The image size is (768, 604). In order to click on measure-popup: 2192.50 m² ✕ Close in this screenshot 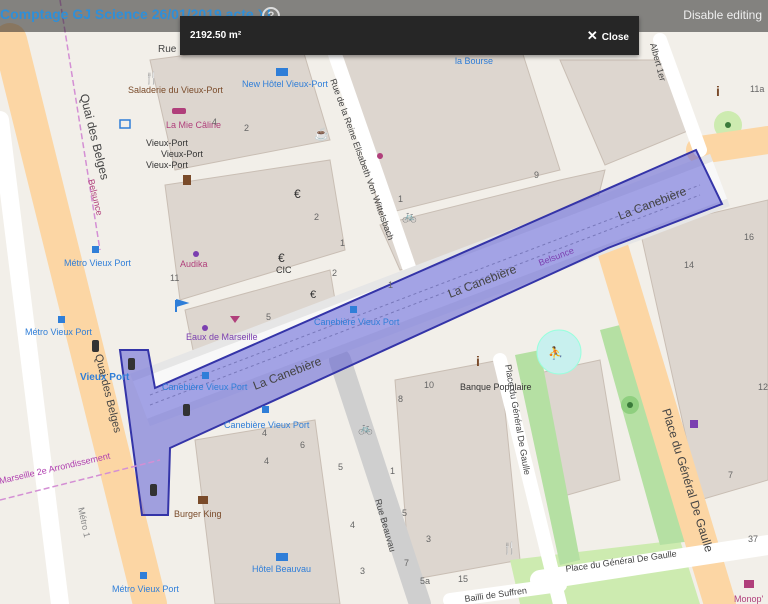, I will do `click(409, 35)`.